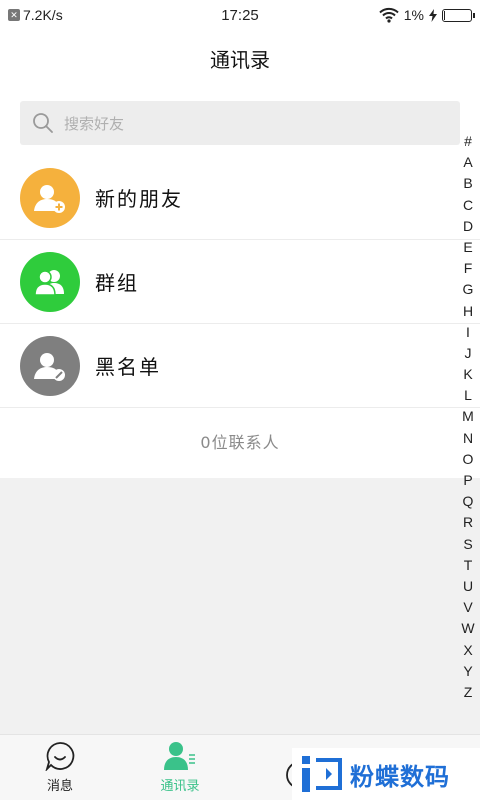 The width and height of the screenshot is (480, 800). I want to click on list-item-label: 群组, so click(117, 283).